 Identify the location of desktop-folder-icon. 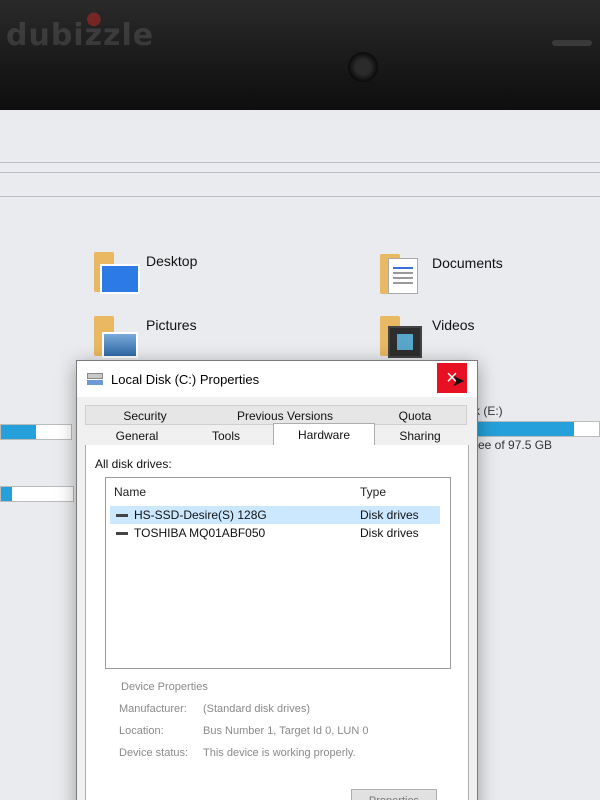
(116, 273).